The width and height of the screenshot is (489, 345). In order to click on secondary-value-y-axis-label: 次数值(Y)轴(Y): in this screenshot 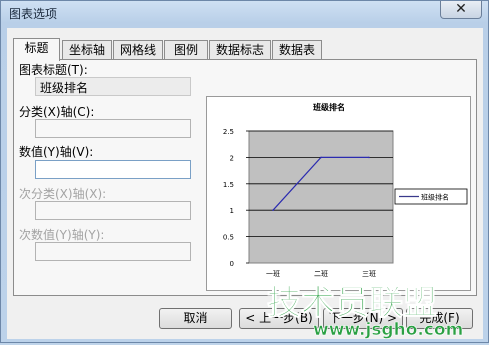, I will do `click(62, 235)`.